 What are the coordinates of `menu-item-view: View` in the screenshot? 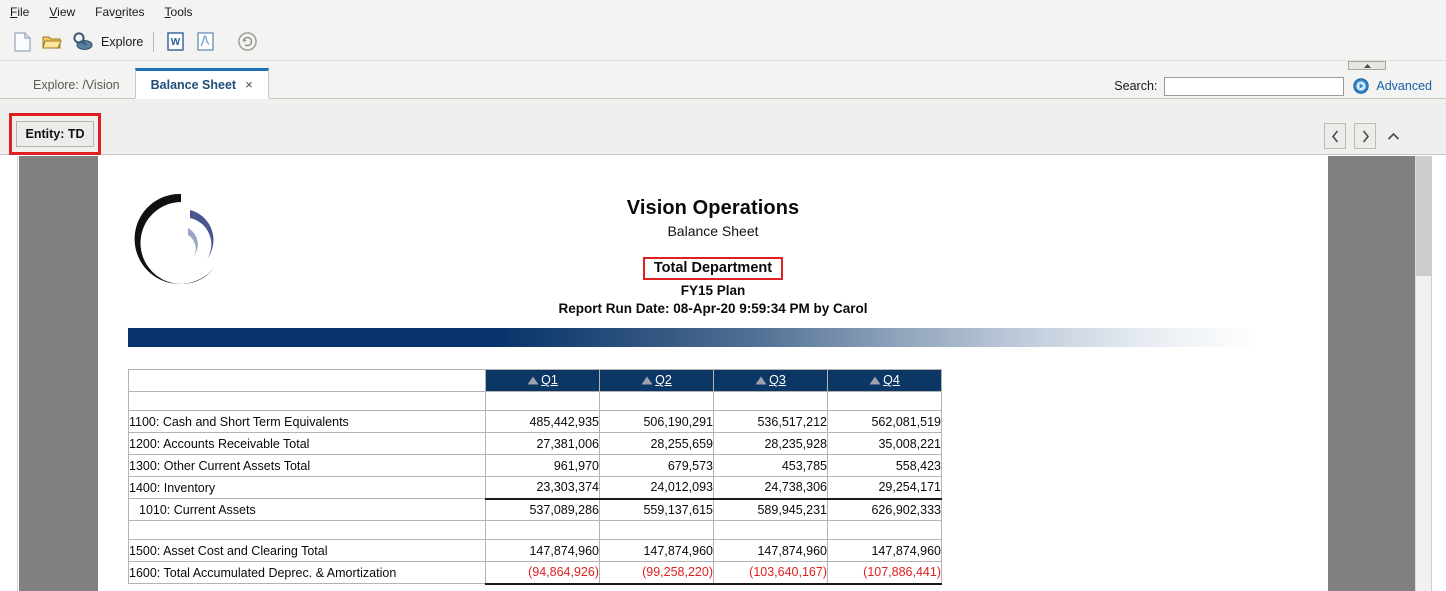 It's located at (66, 12).